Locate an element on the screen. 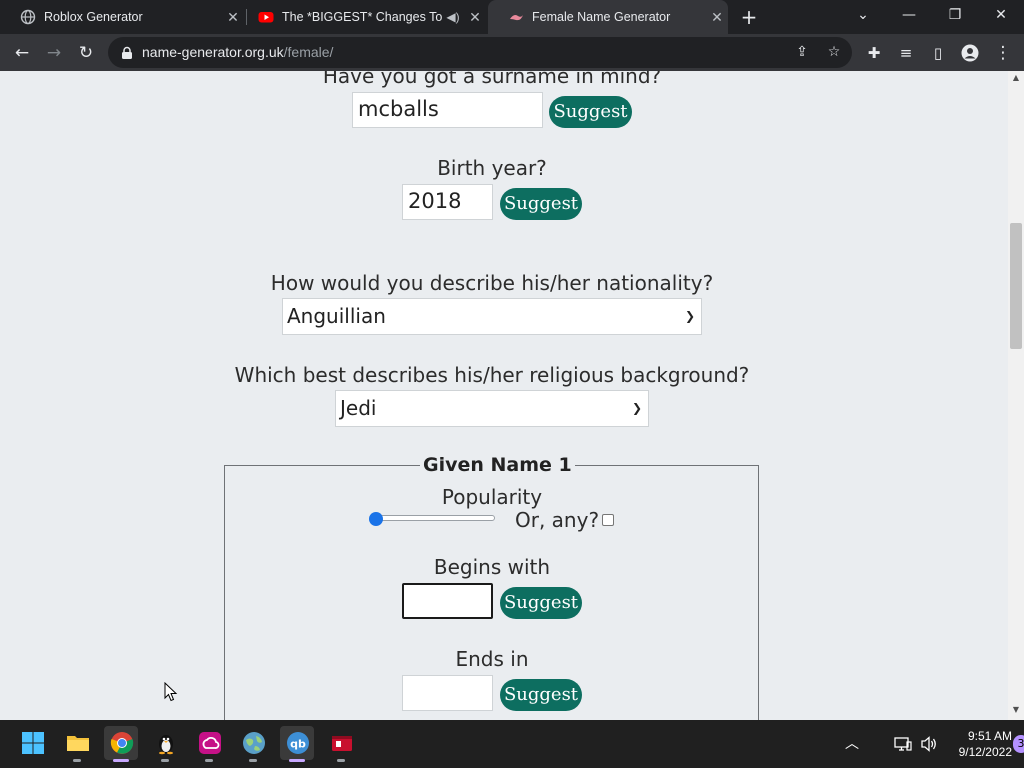  popularity-slider-track is located at coordinates (435, 518).